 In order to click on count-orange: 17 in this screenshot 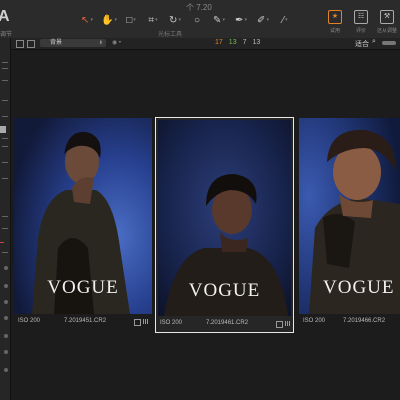, I will do `click(219, 42)`.